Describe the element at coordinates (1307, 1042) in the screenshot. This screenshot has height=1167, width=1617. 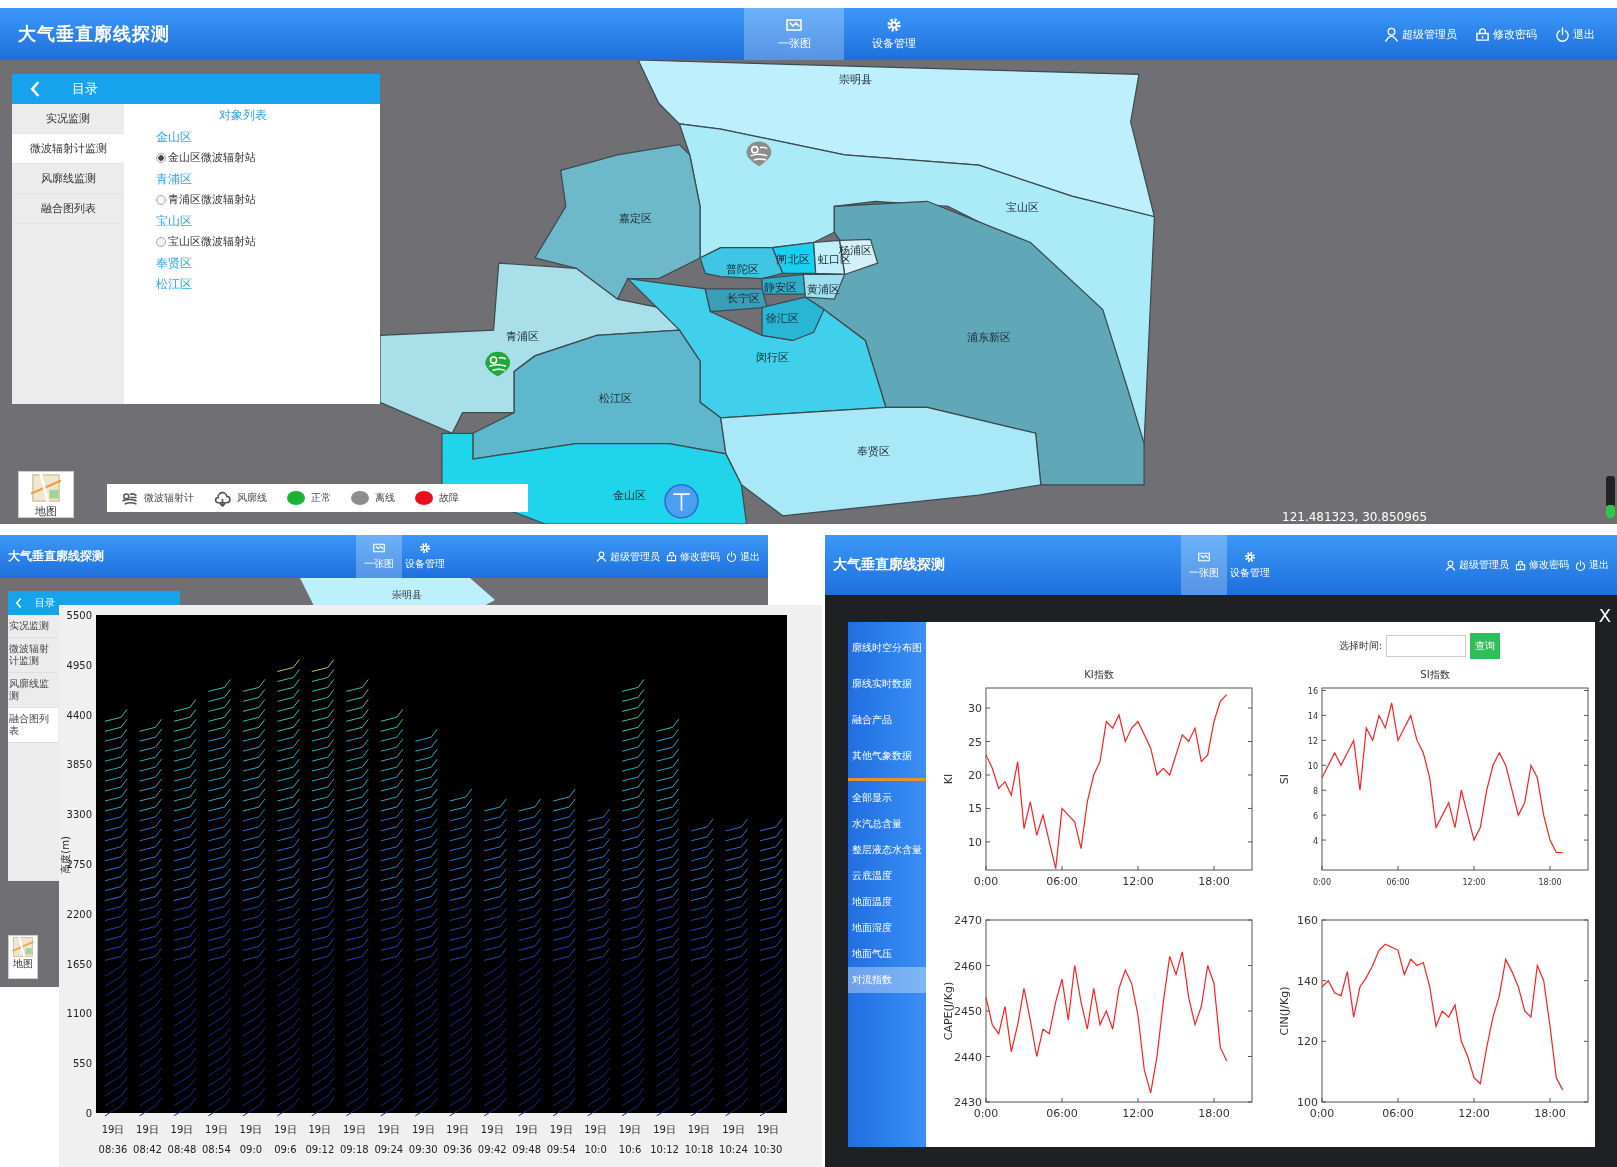
I see `tick-label: 120` at that location.